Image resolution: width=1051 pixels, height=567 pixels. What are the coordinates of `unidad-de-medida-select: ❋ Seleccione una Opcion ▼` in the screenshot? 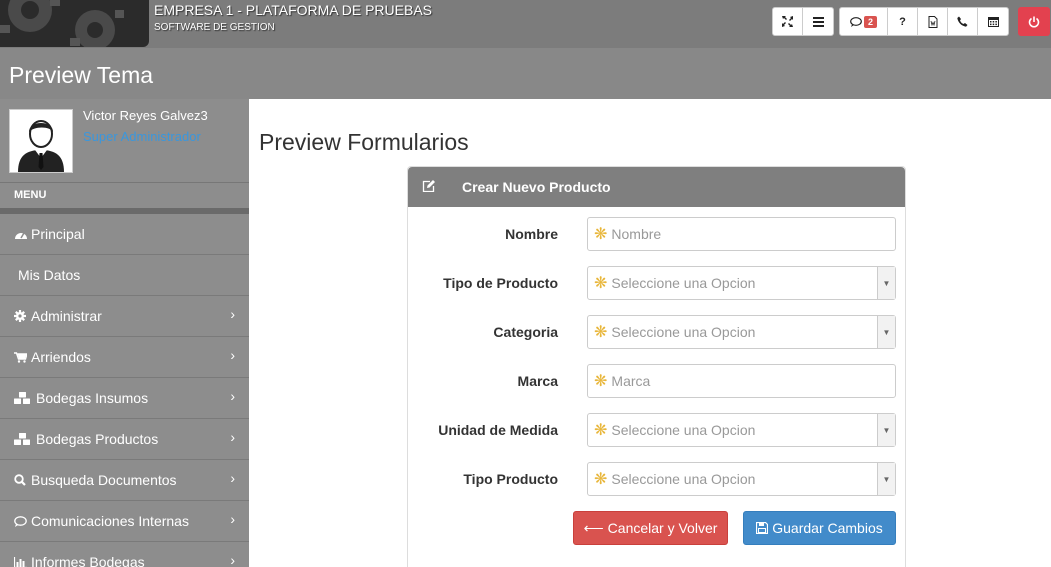 It's located at (741, 430).